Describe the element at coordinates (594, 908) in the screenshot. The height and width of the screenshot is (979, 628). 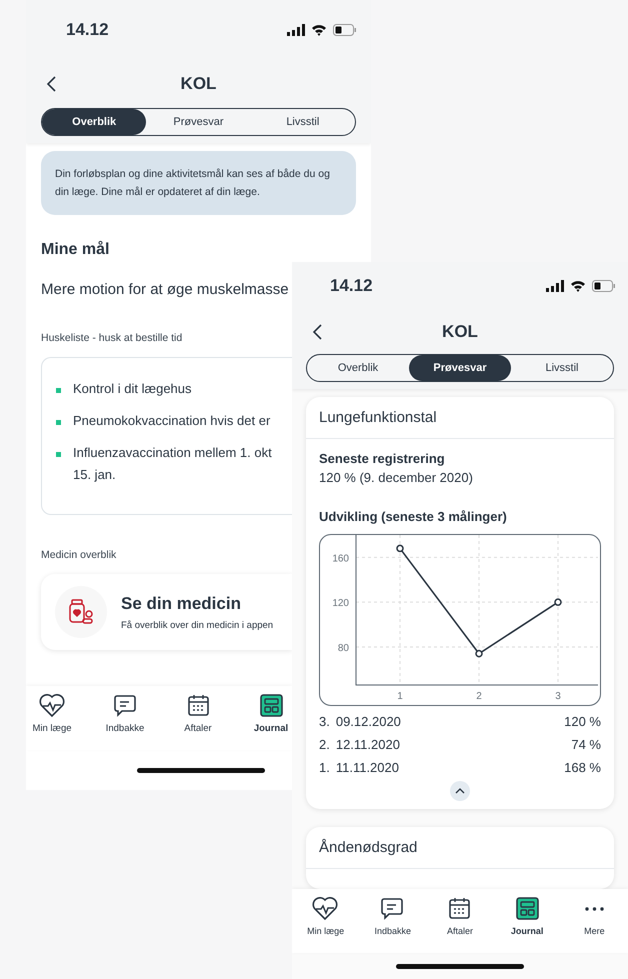
I see `more-icon` at that location.